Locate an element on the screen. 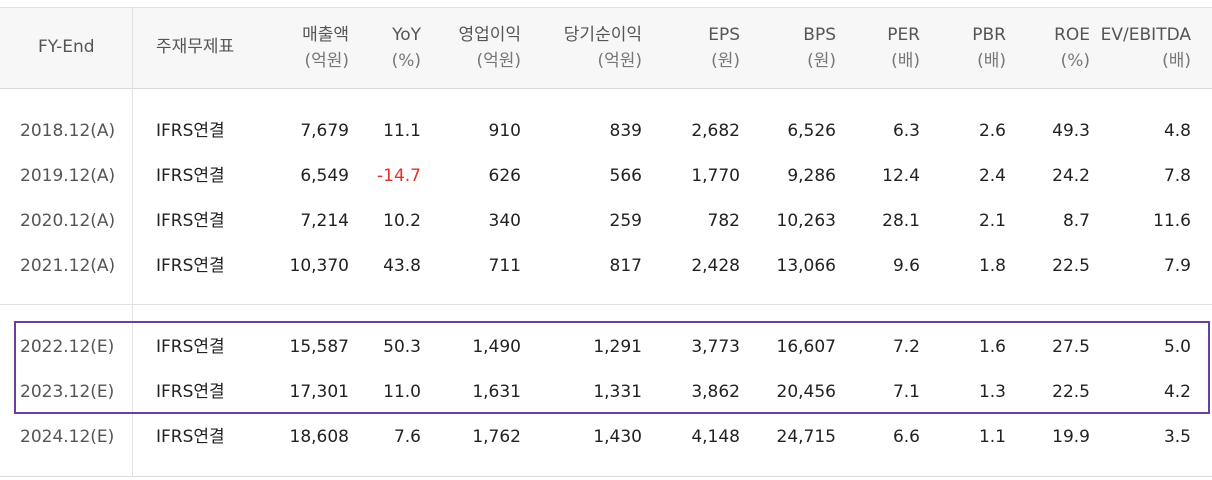 The image size is (1212, 480). cell-fy-end: 2020.12(A) is located at coordinates (68, 221).